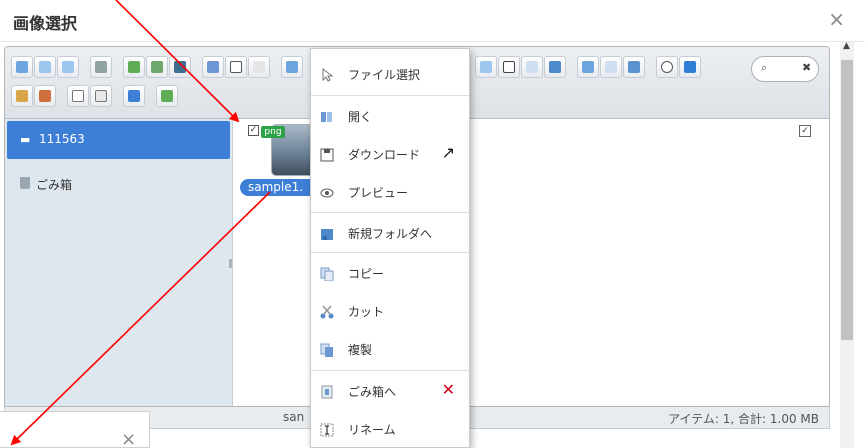 This screenshot has height=448, width=865. What do you see at coordinates (157, 67) in the screenshot?
I see `save-icon` at bounding box center [157, 67].